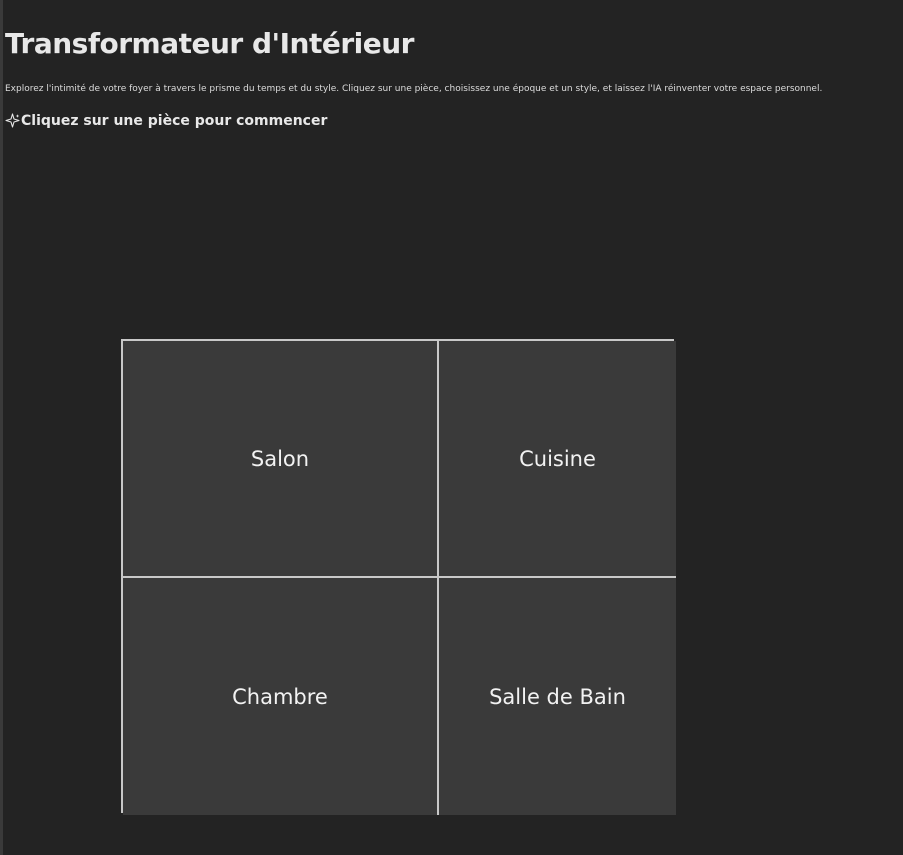 Image resolution: width=903 pixels, height=855 pixels. I want to click on room-label-salon: Salon, so click(280, 458).